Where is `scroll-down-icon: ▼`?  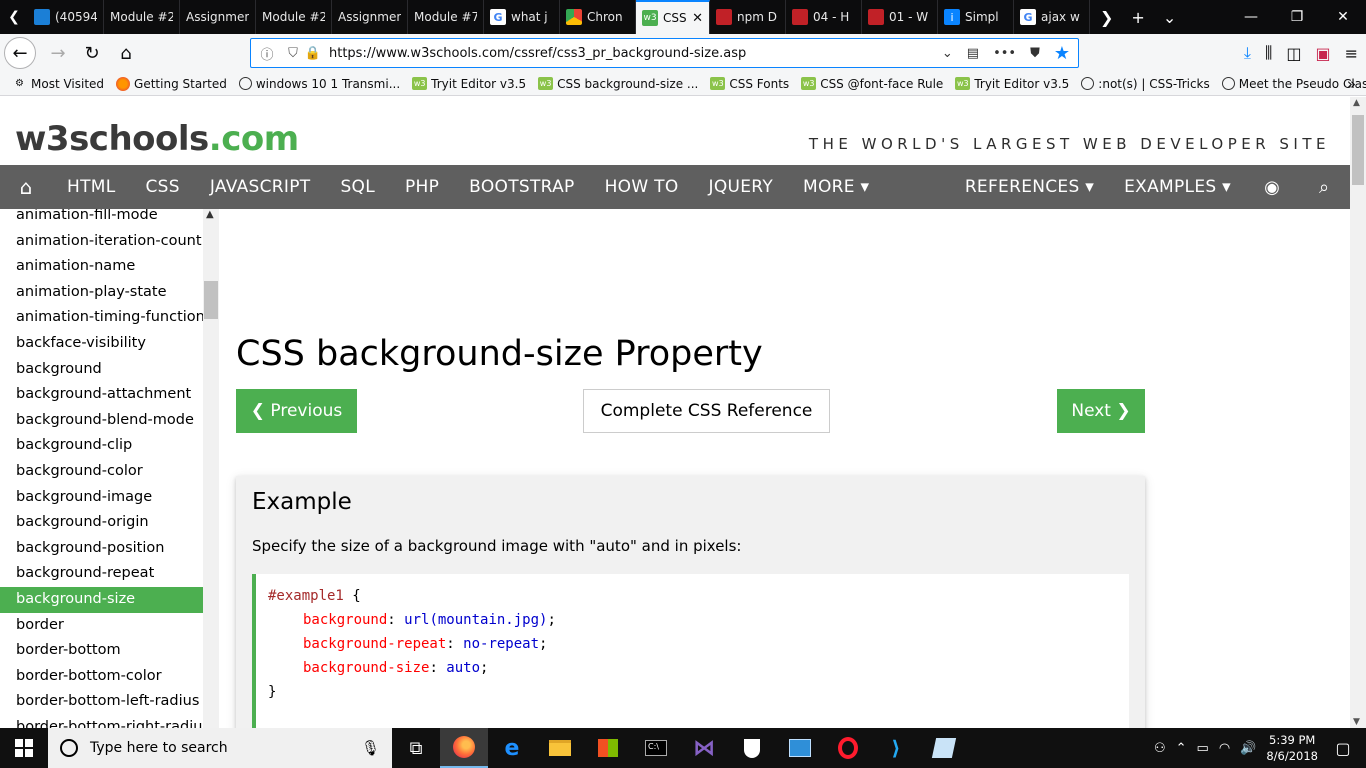 scroll-down-icon: ▼ is located at coordinates (1356, 722).